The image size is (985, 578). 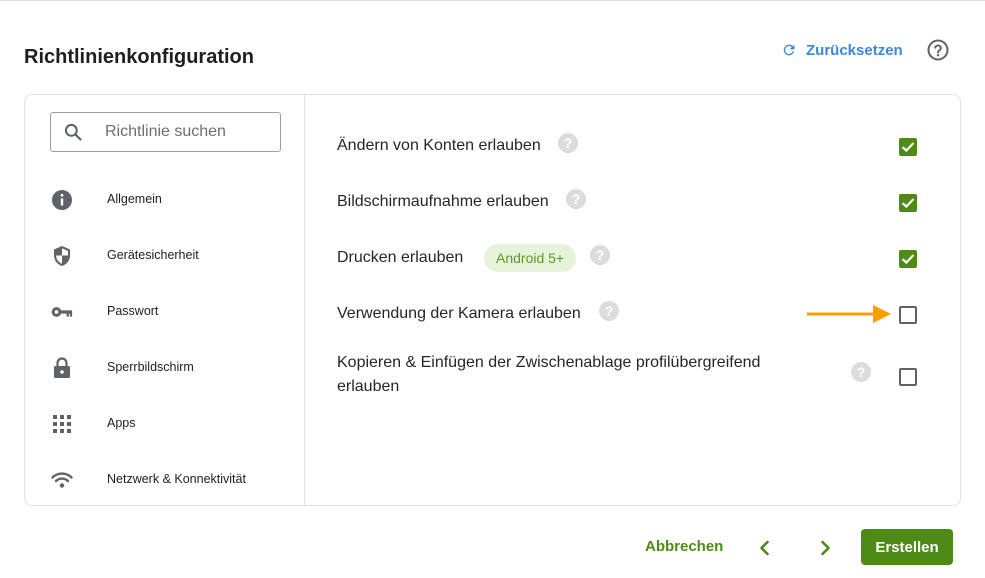 I want to click on checkbox-drucken, so click(x=908, y=259).